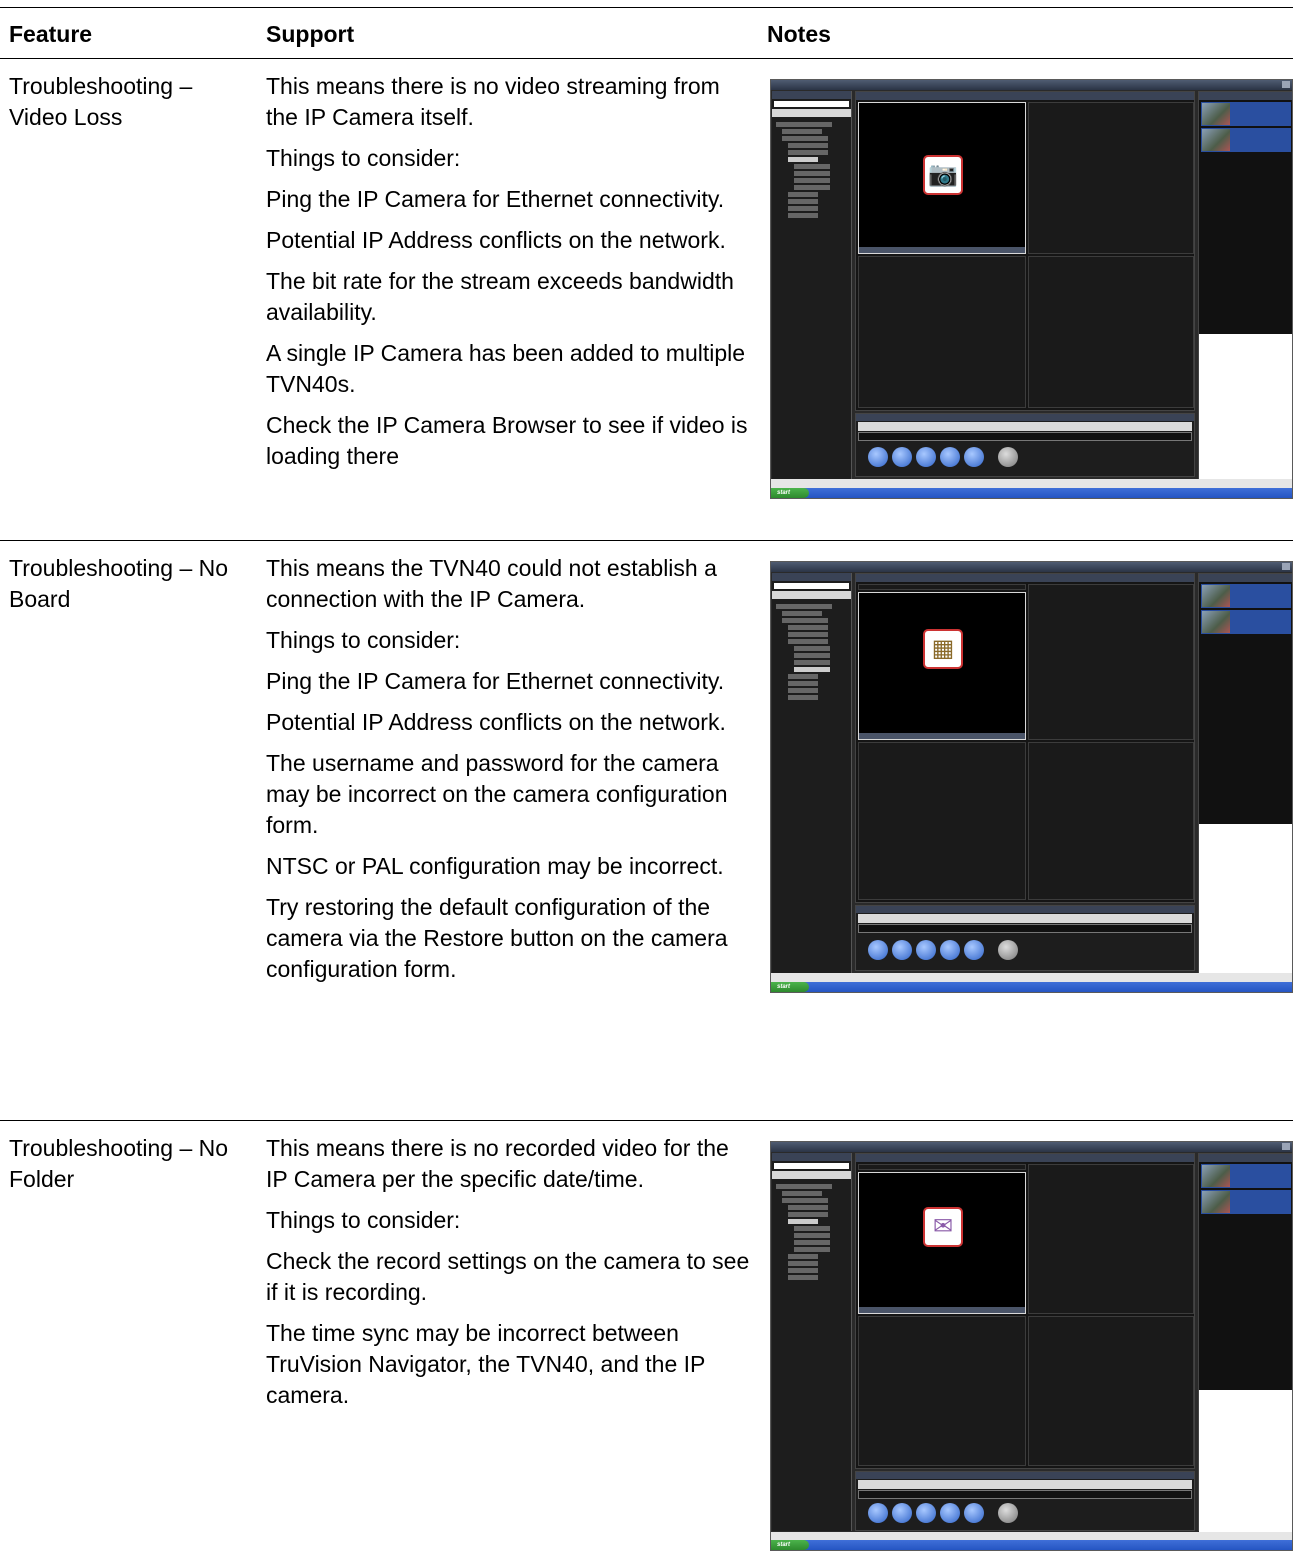  Describe the element at coordinates (1026, 255) in the screenshot. I see `viewer-grid: 📷` at that location.